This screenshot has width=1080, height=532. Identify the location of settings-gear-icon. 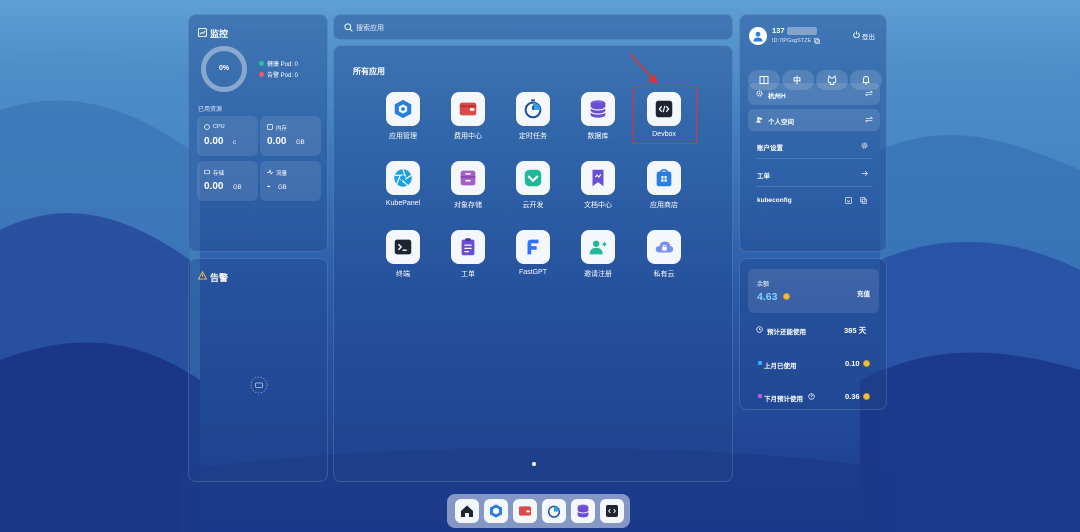
(864, 145).